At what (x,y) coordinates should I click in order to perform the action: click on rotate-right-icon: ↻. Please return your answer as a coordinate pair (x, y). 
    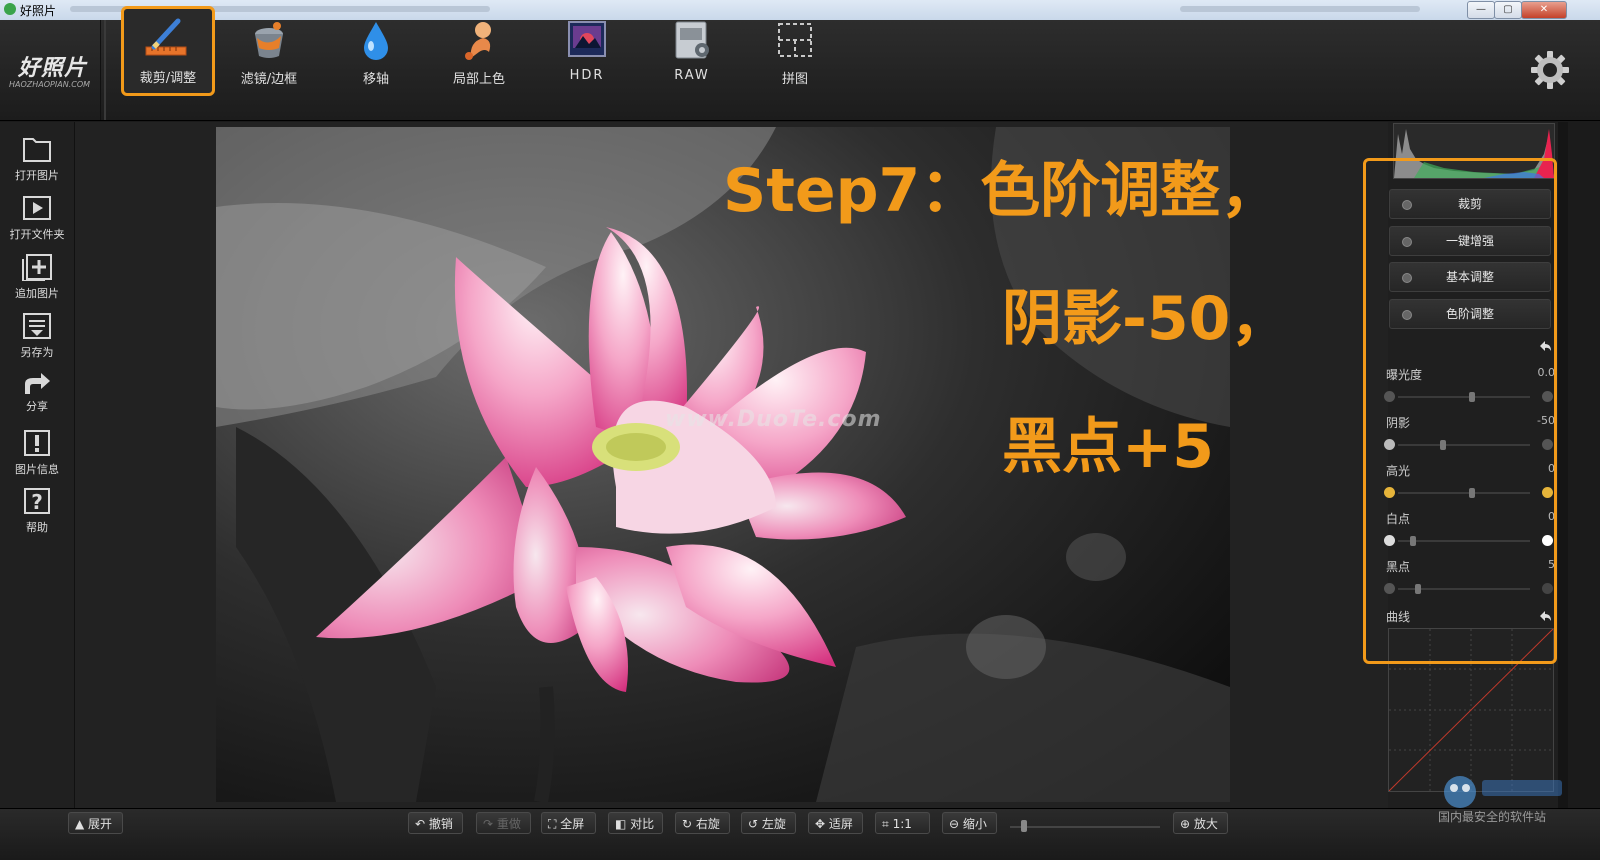
    Looking at the image, I should click on (689, 824).